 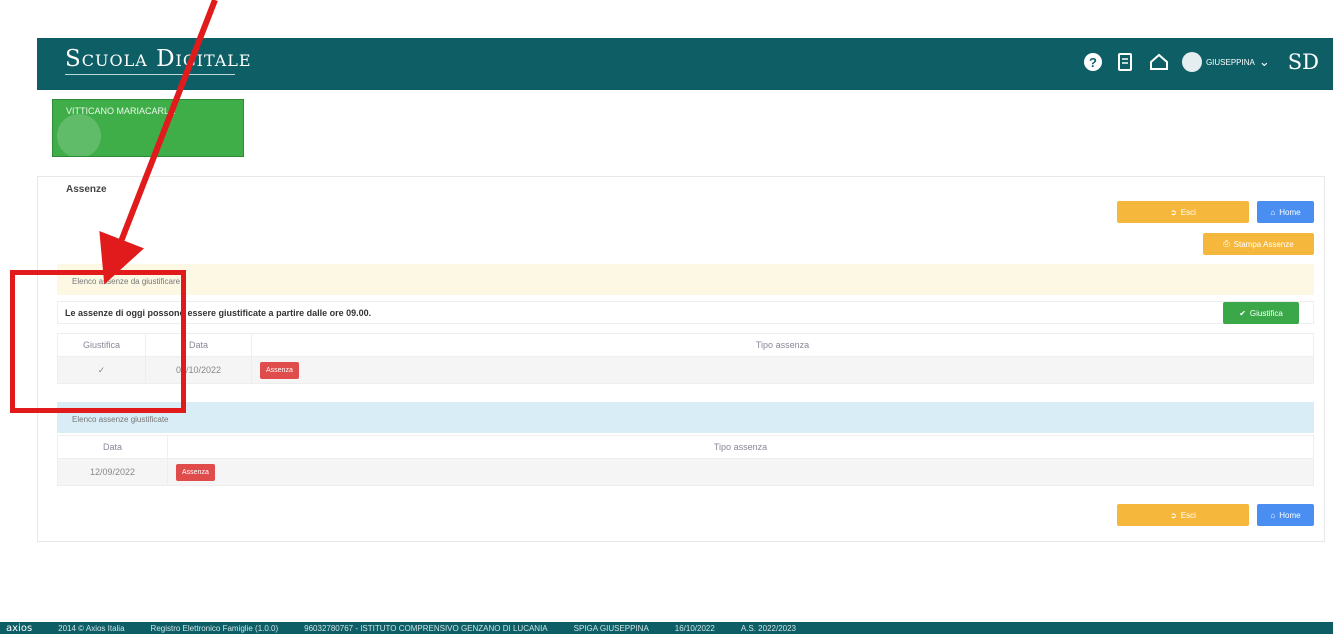 What do you see at coordinates (158, 142) in the screenshot?
I see `annotation-arrow` at bounding box center [158, 142].